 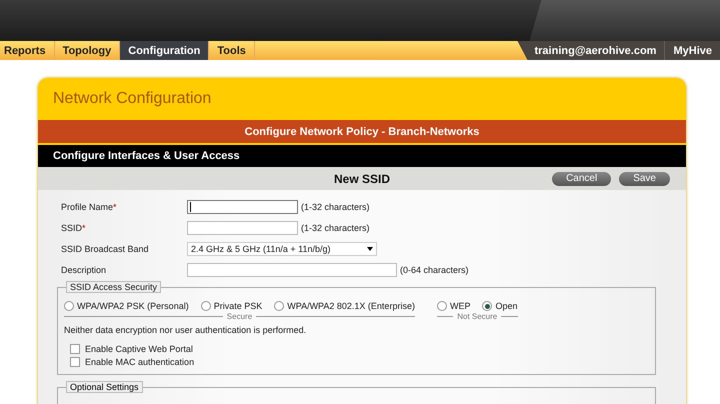 What do you see at coordinates (362, 131) in the screenshot?
I see `policy-bar: Configure Network Policy - Branch-Networks` at bounding box center [362, 131].